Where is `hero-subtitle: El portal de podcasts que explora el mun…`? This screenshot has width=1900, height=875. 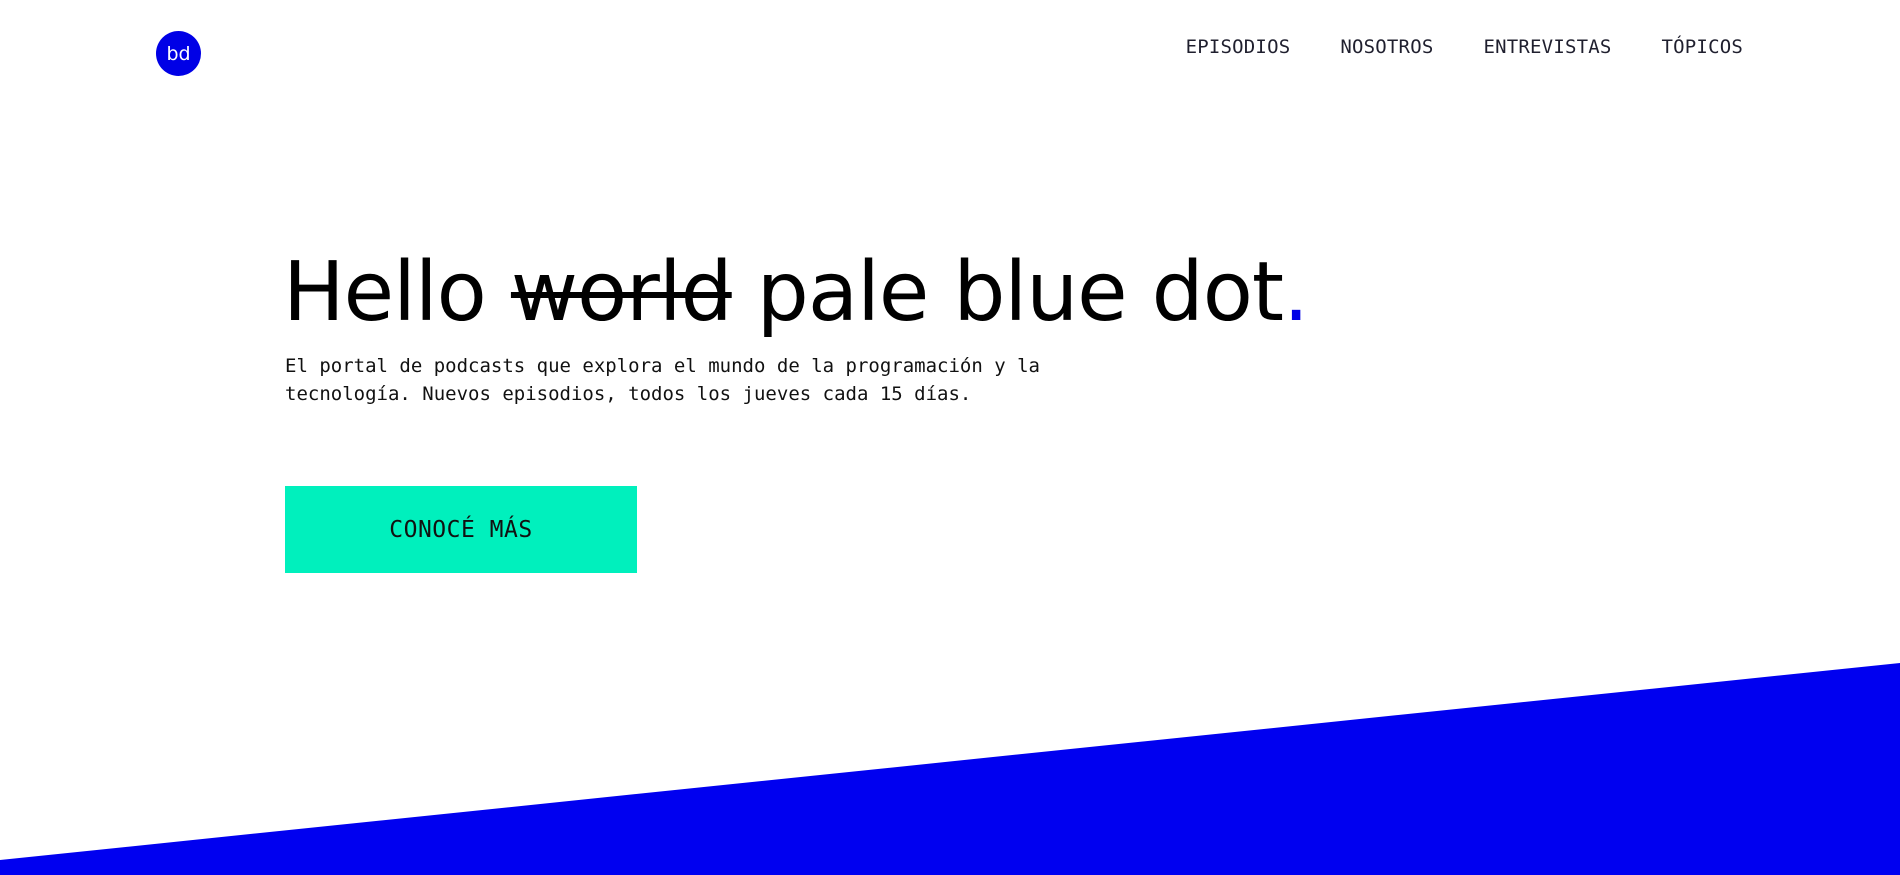
hero-subtitle: El portal de podcasts que explora el mun… is located at coordinates (662, 380).